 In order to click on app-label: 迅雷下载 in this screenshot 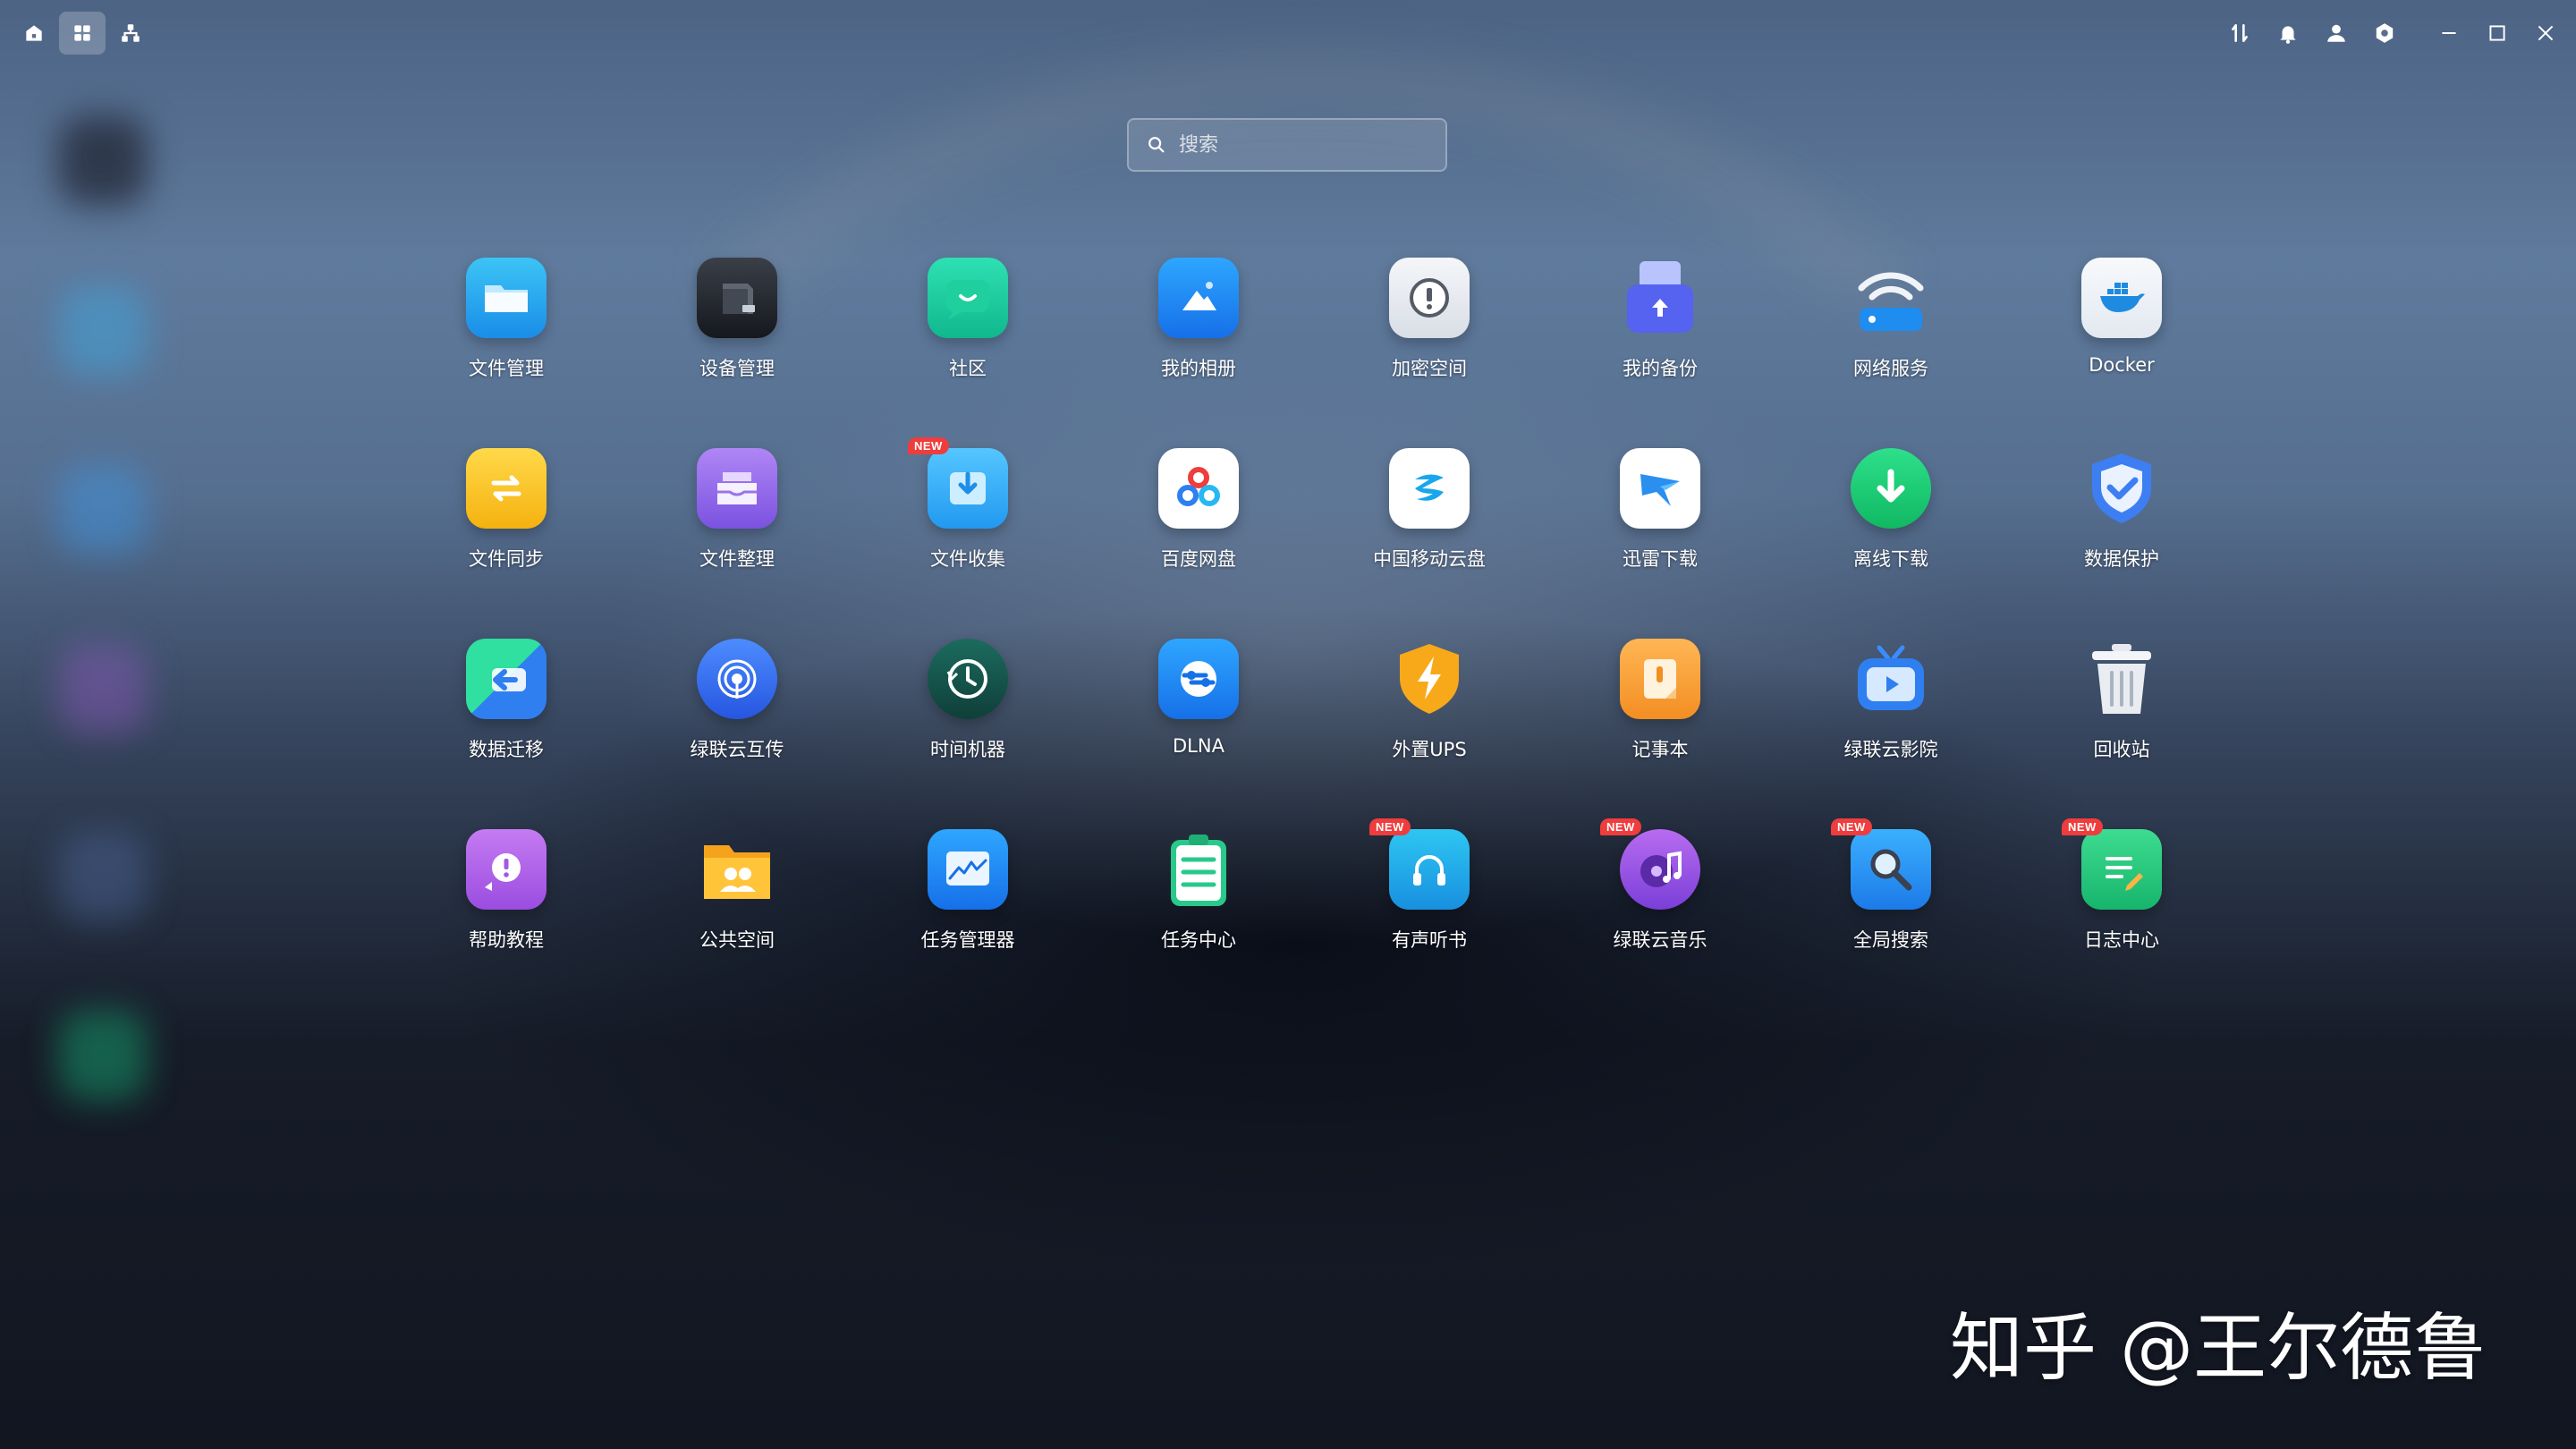, I will do `click(1660, 559)`.